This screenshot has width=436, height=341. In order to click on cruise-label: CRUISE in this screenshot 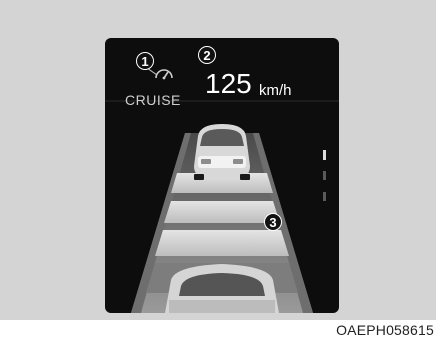, I will do `click(153, 100)`.